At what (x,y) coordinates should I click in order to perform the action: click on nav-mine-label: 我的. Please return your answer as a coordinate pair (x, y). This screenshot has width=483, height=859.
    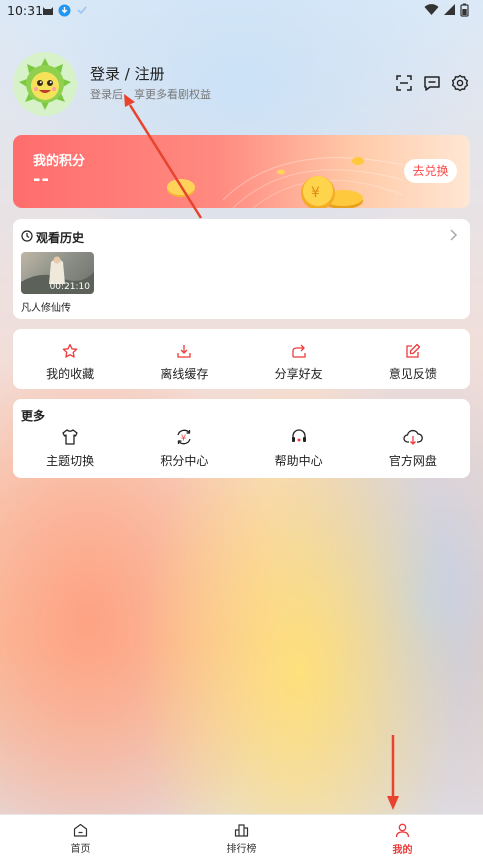
    Looking at the image, I should click on (402, 850).